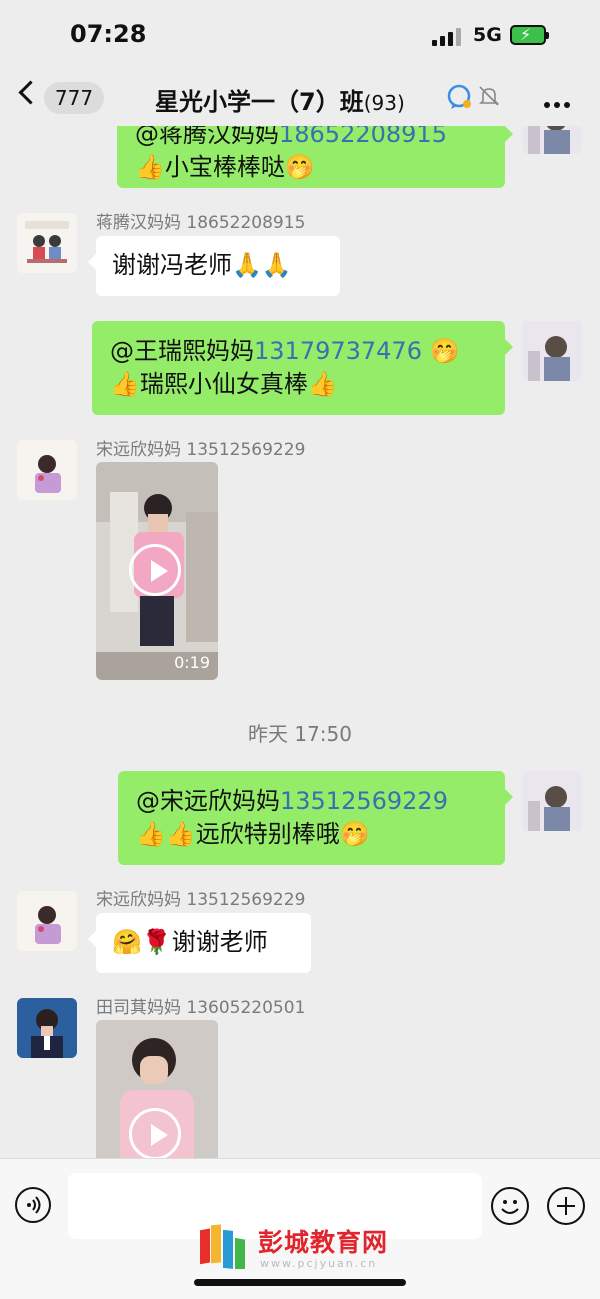  Describe the element at coordinates (447, 37) in the screenshot. I see `signal-icon` at that location.